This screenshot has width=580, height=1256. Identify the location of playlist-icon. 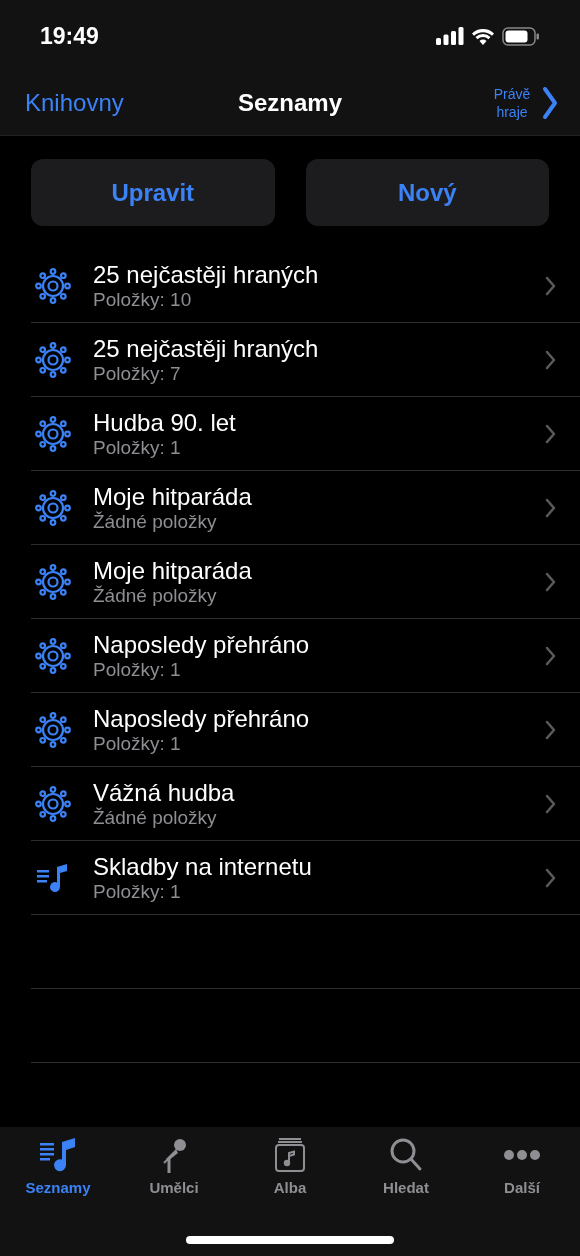
(58, 1155).